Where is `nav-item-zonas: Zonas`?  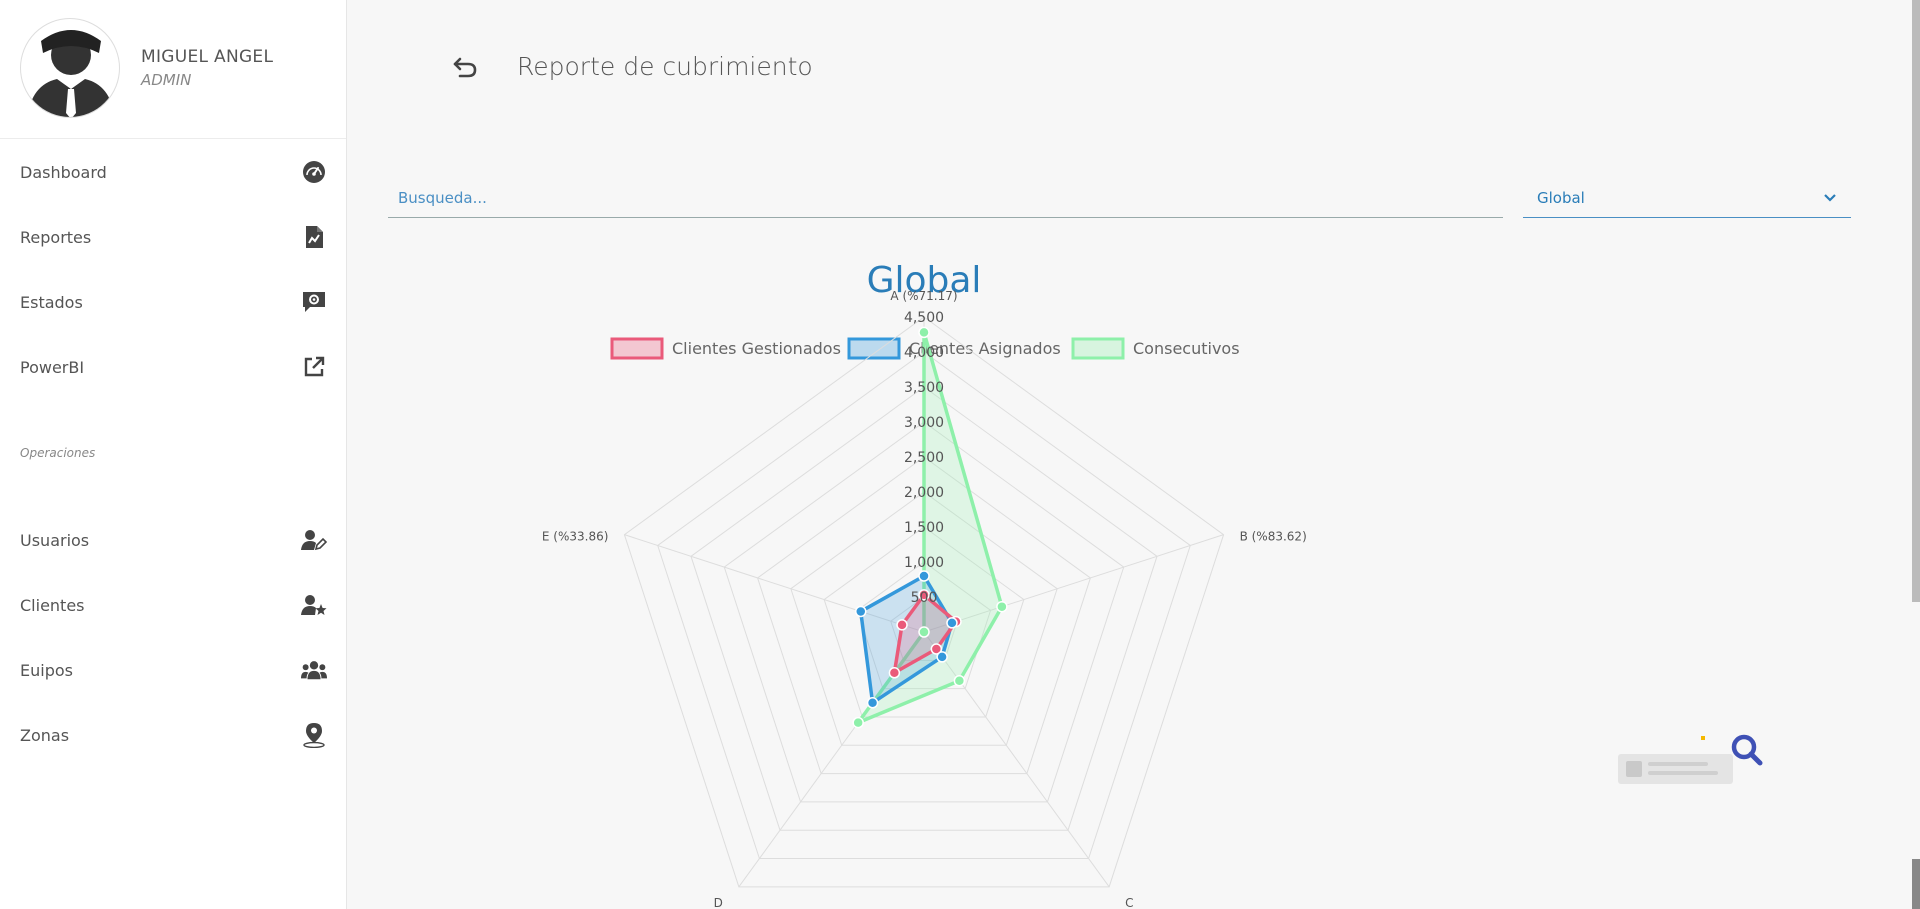 nav-item-zonas: Zonas is located at coordinates (173, 735).